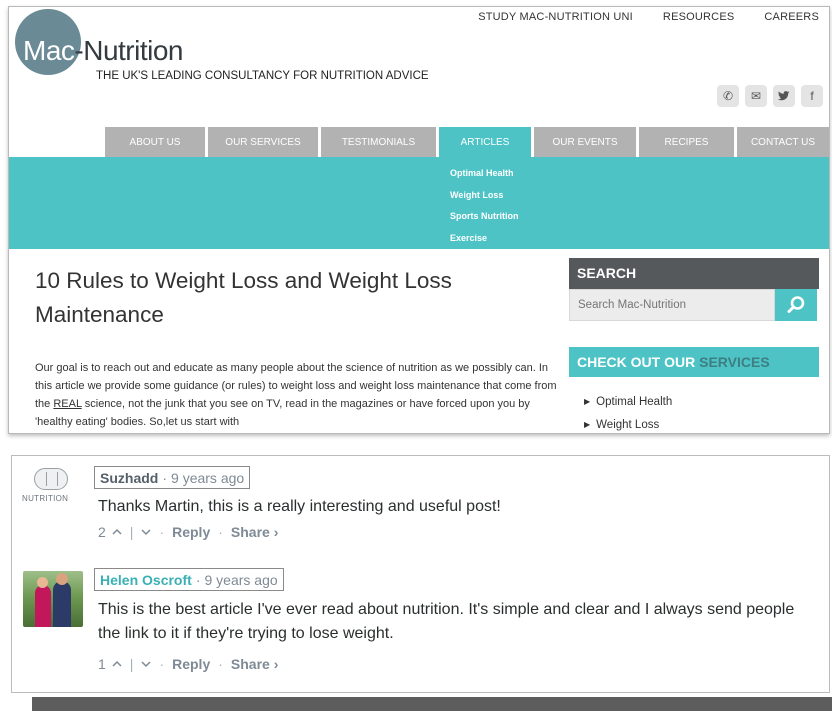  Describe the element at coordinates (694, 362) in the screenshot. I see `services-heading: CHECK OUT OUR SERVICES` at that location.